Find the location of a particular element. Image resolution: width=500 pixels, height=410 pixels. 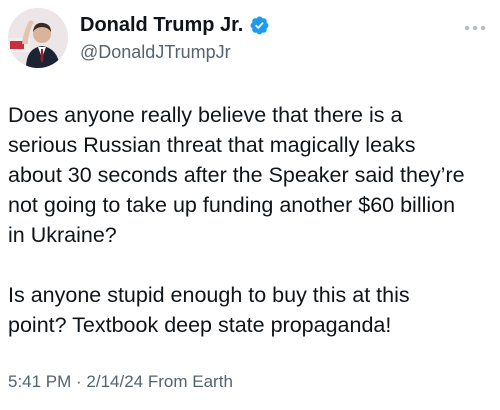

author-name-row: Donald Trump Jr. is located at coordinates (175, 25).